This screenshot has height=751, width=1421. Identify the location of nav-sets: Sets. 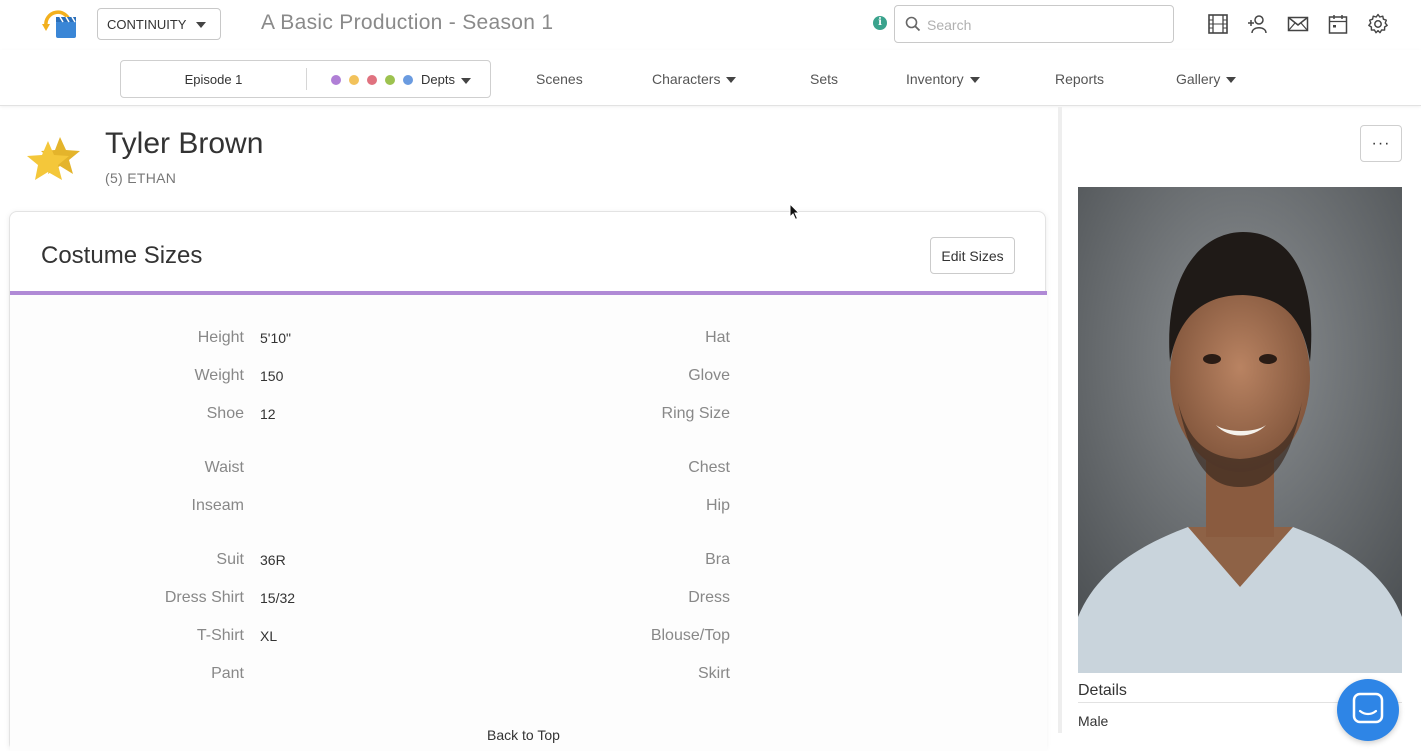
(824, 79).